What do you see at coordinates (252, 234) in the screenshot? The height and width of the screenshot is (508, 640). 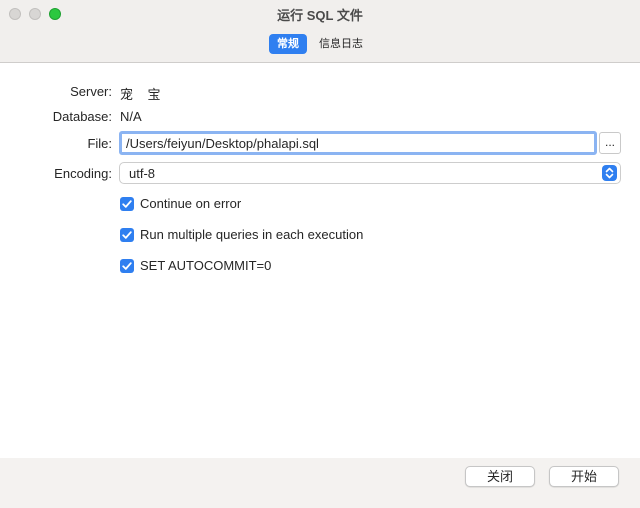 I see `run-multiple-queries-label: Run multiple queries in each execution` at bounding box center [252, 234].